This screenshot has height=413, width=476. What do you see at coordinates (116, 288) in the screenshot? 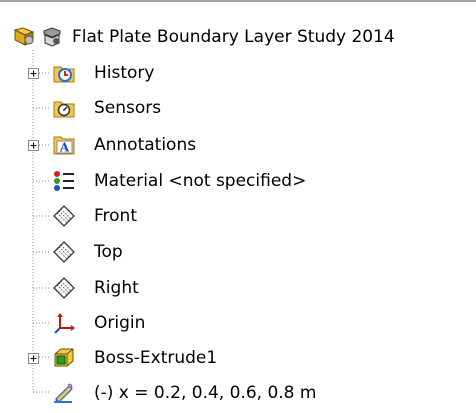
I see `tree-item-label: Right` at bounding box center [116, 288].